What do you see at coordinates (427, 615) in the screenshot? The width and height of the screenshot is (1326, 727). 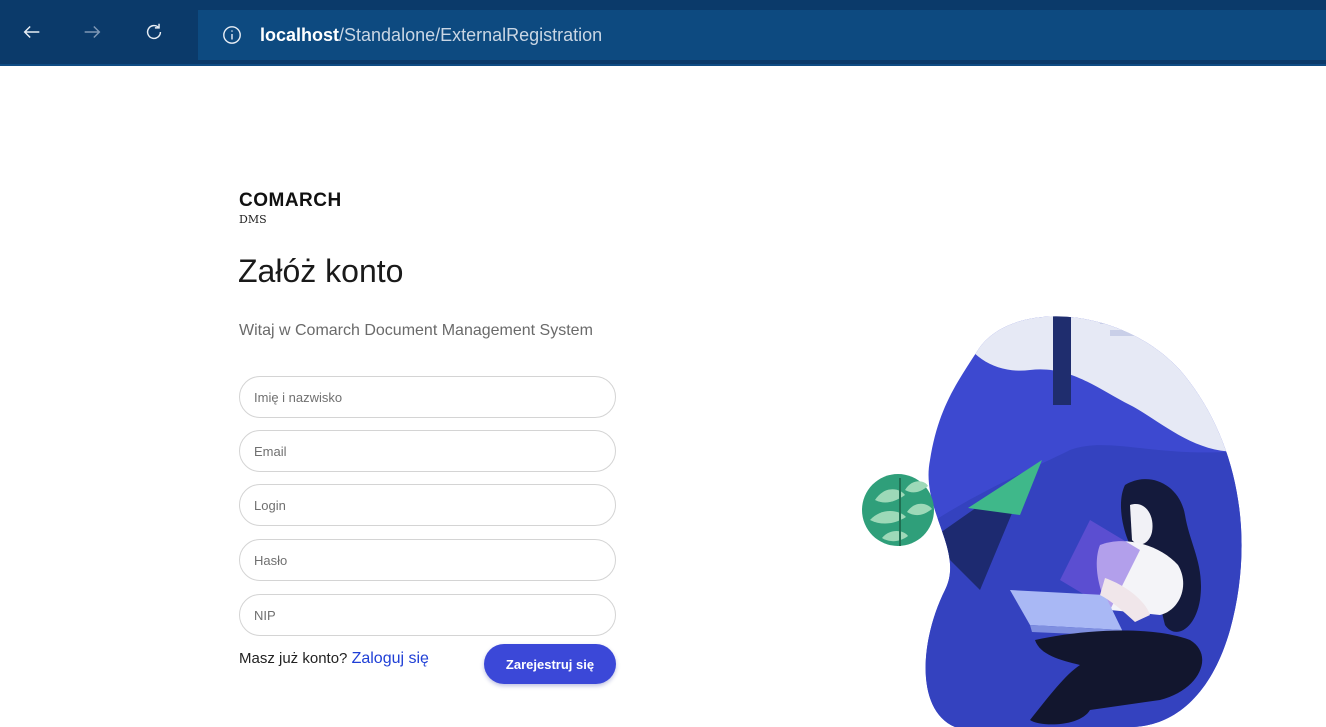 I see `nip-input` at bounding box center [427, 615].